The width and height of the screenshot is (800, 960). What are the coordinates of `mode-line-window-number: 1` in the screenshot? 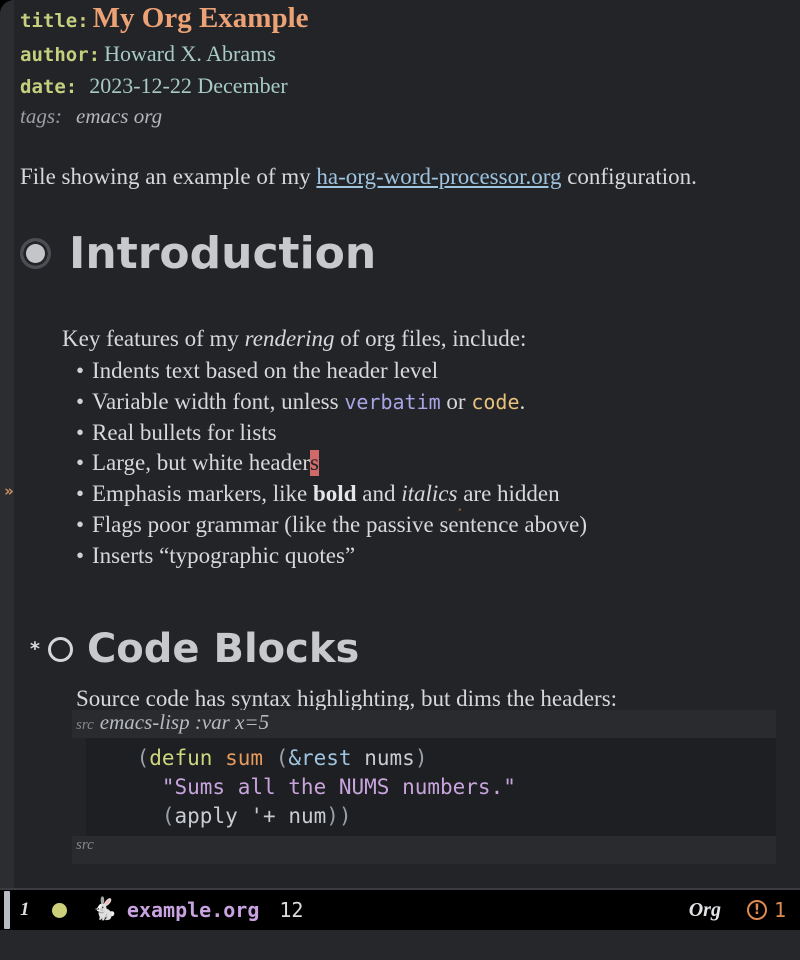 It's located at (25, 910).